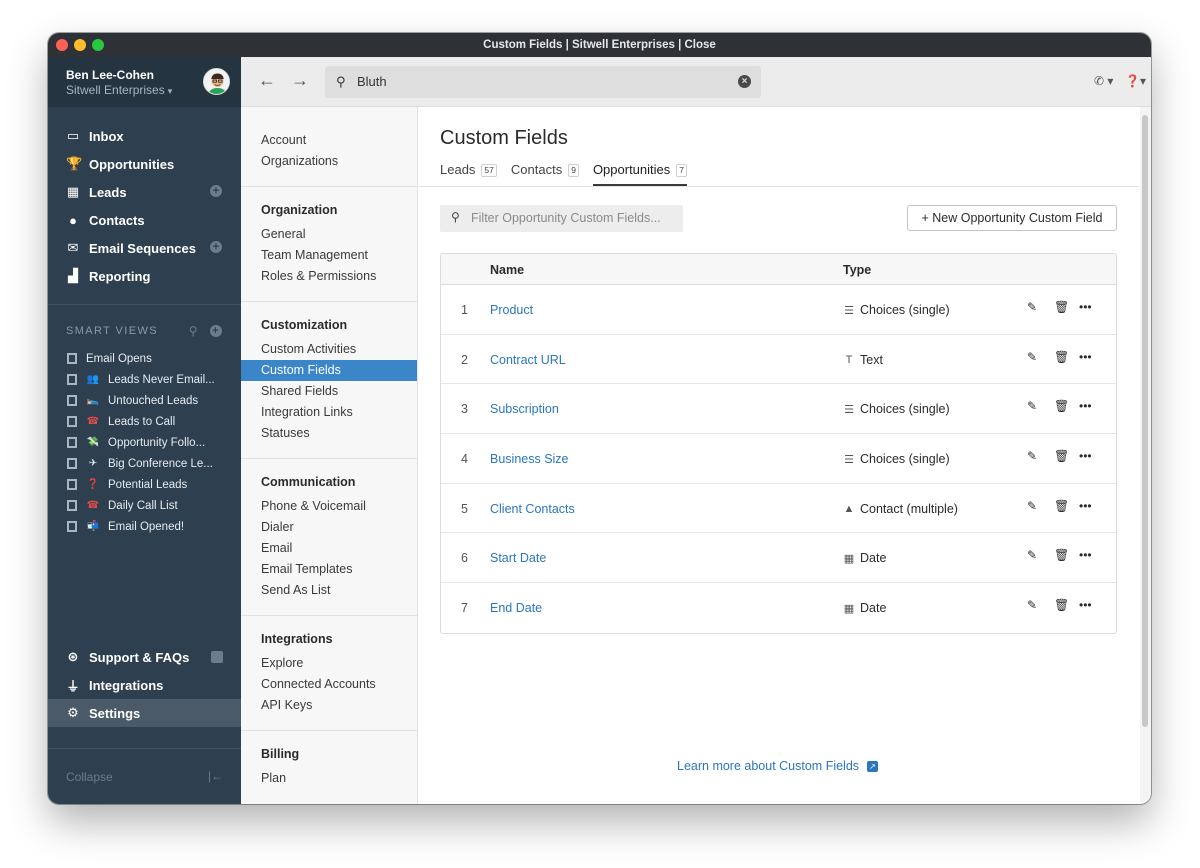 The width and height of the screenshot is (1200, 868). What do you see at coordinates (329, 412) in the screenshot?
I see `settings-item-integration-links: Integration Links` at bounding box center [329, 412].